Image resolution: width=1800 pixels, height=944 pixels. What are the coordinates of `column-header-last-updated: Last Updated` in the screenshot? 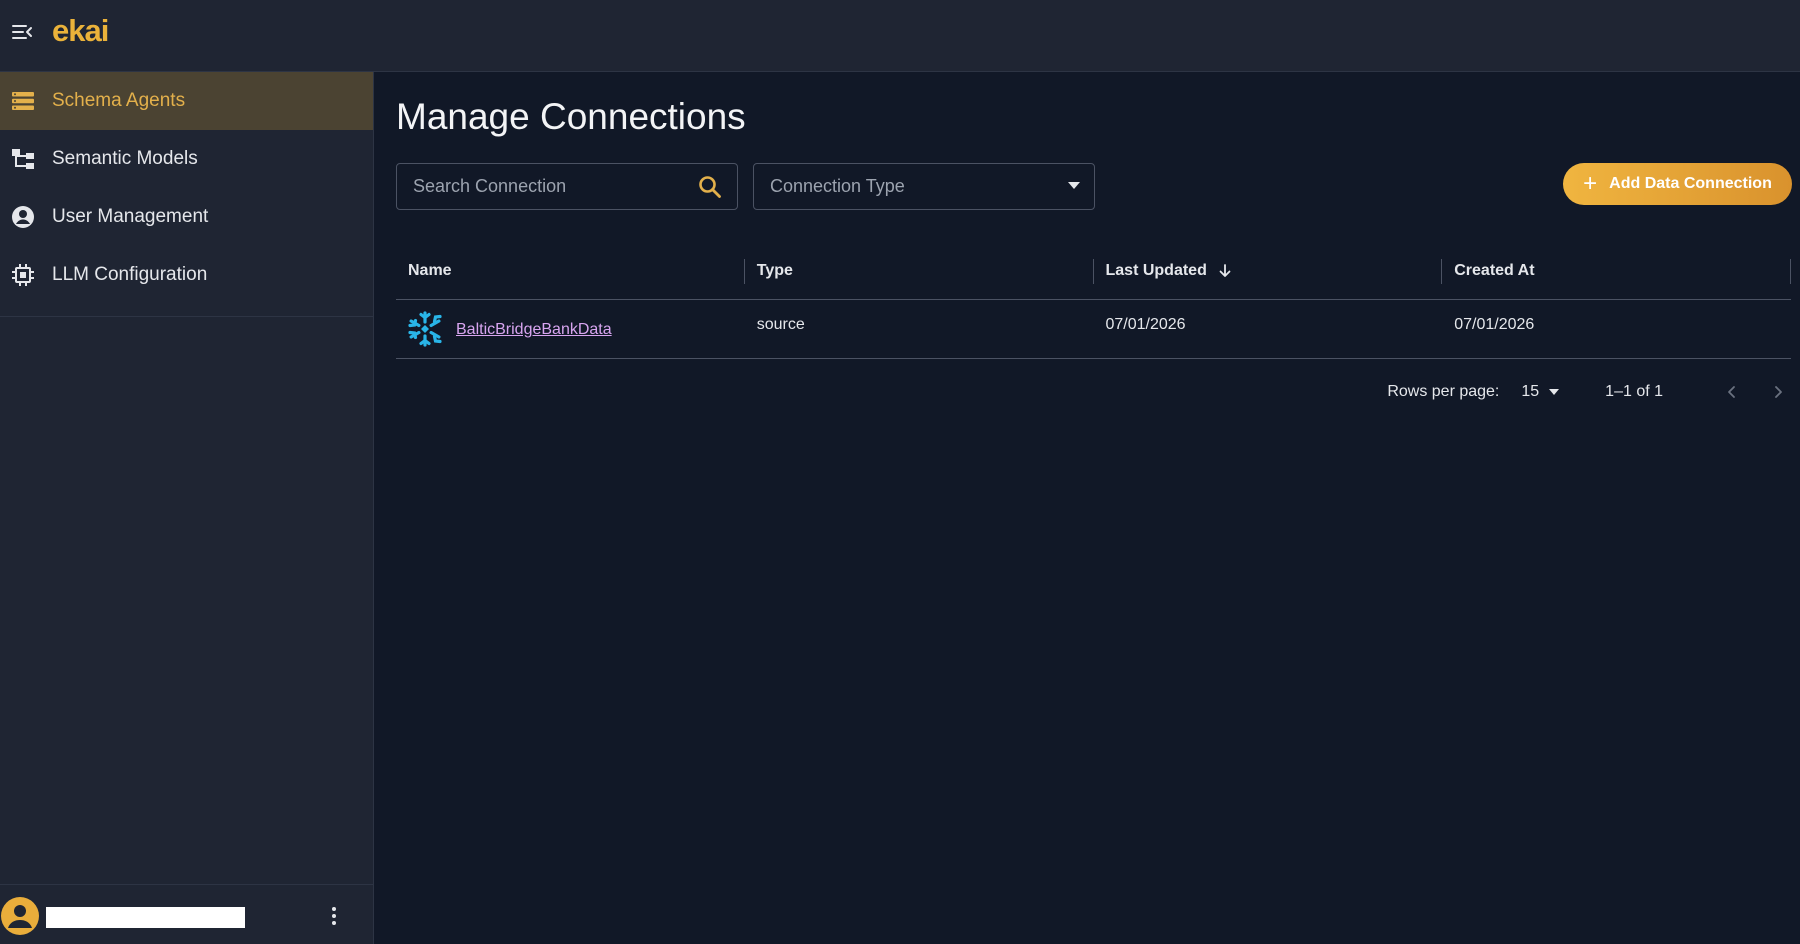 It's located at (1268, 271).